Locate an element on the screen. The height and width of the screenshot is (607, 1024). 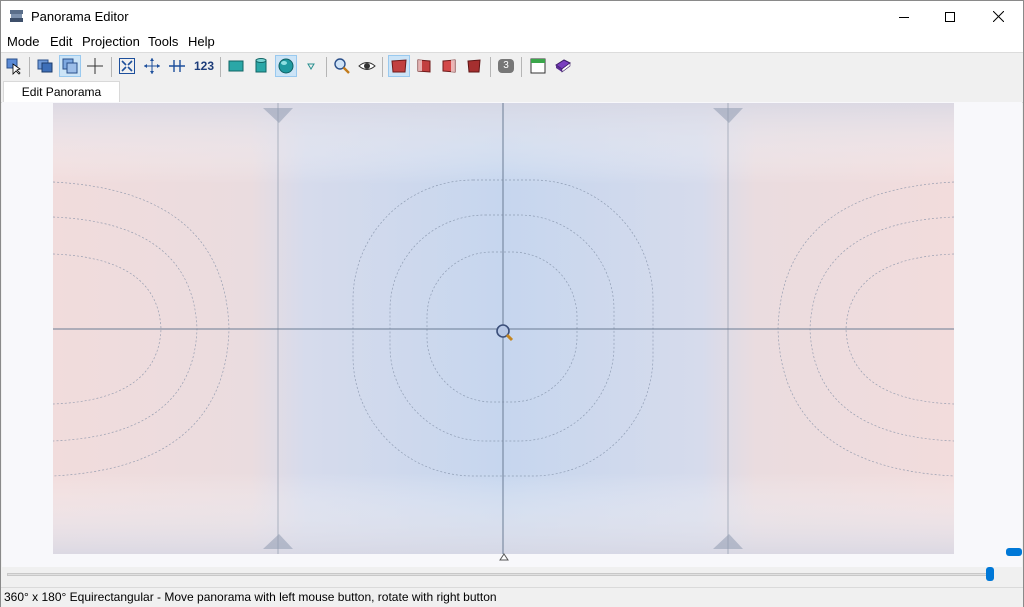
window-icon is located at coordinates (538, 66).